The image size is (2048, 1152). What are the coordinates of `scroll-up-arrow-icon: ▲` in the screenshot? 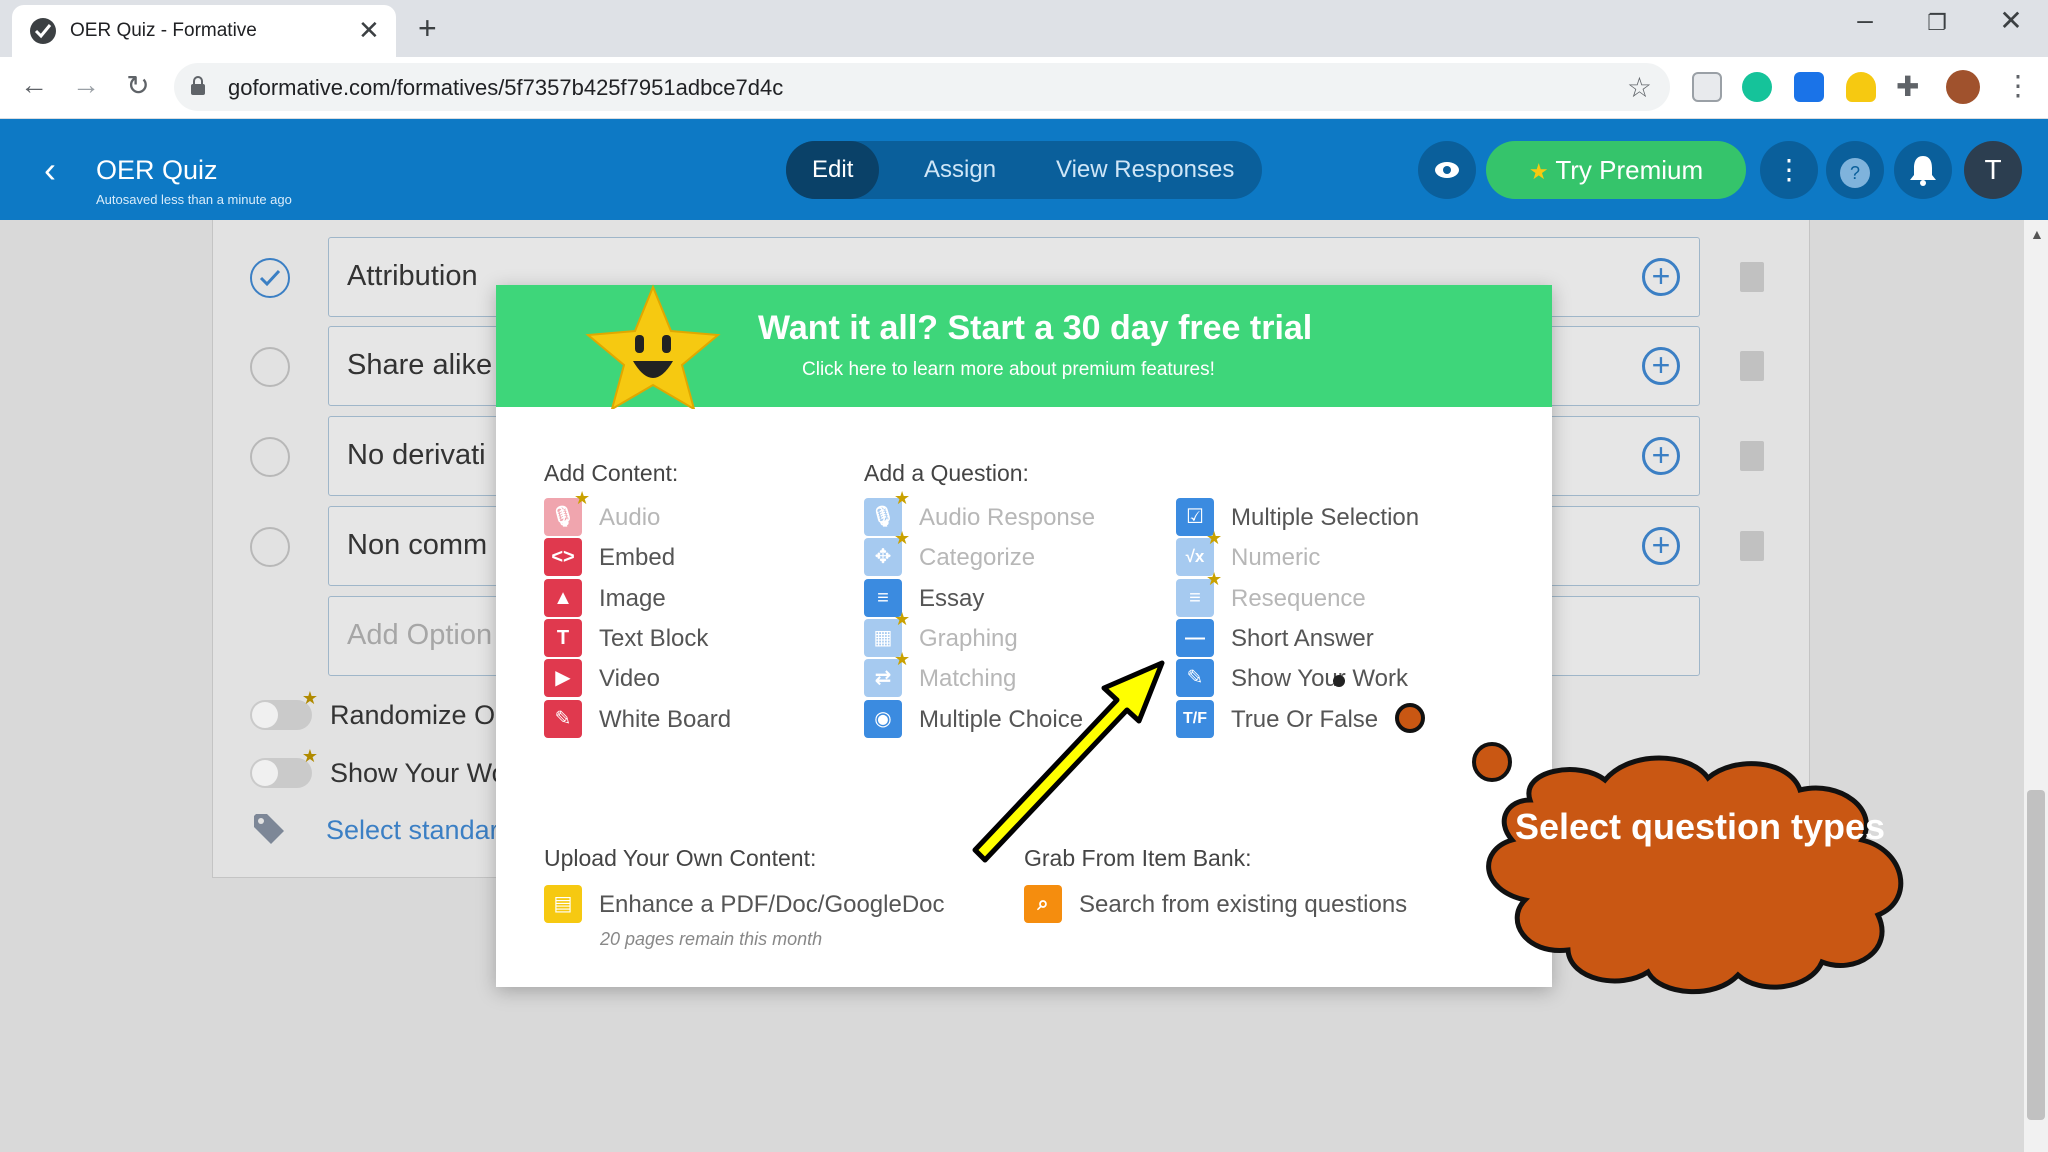 It's located at (2037, 234).